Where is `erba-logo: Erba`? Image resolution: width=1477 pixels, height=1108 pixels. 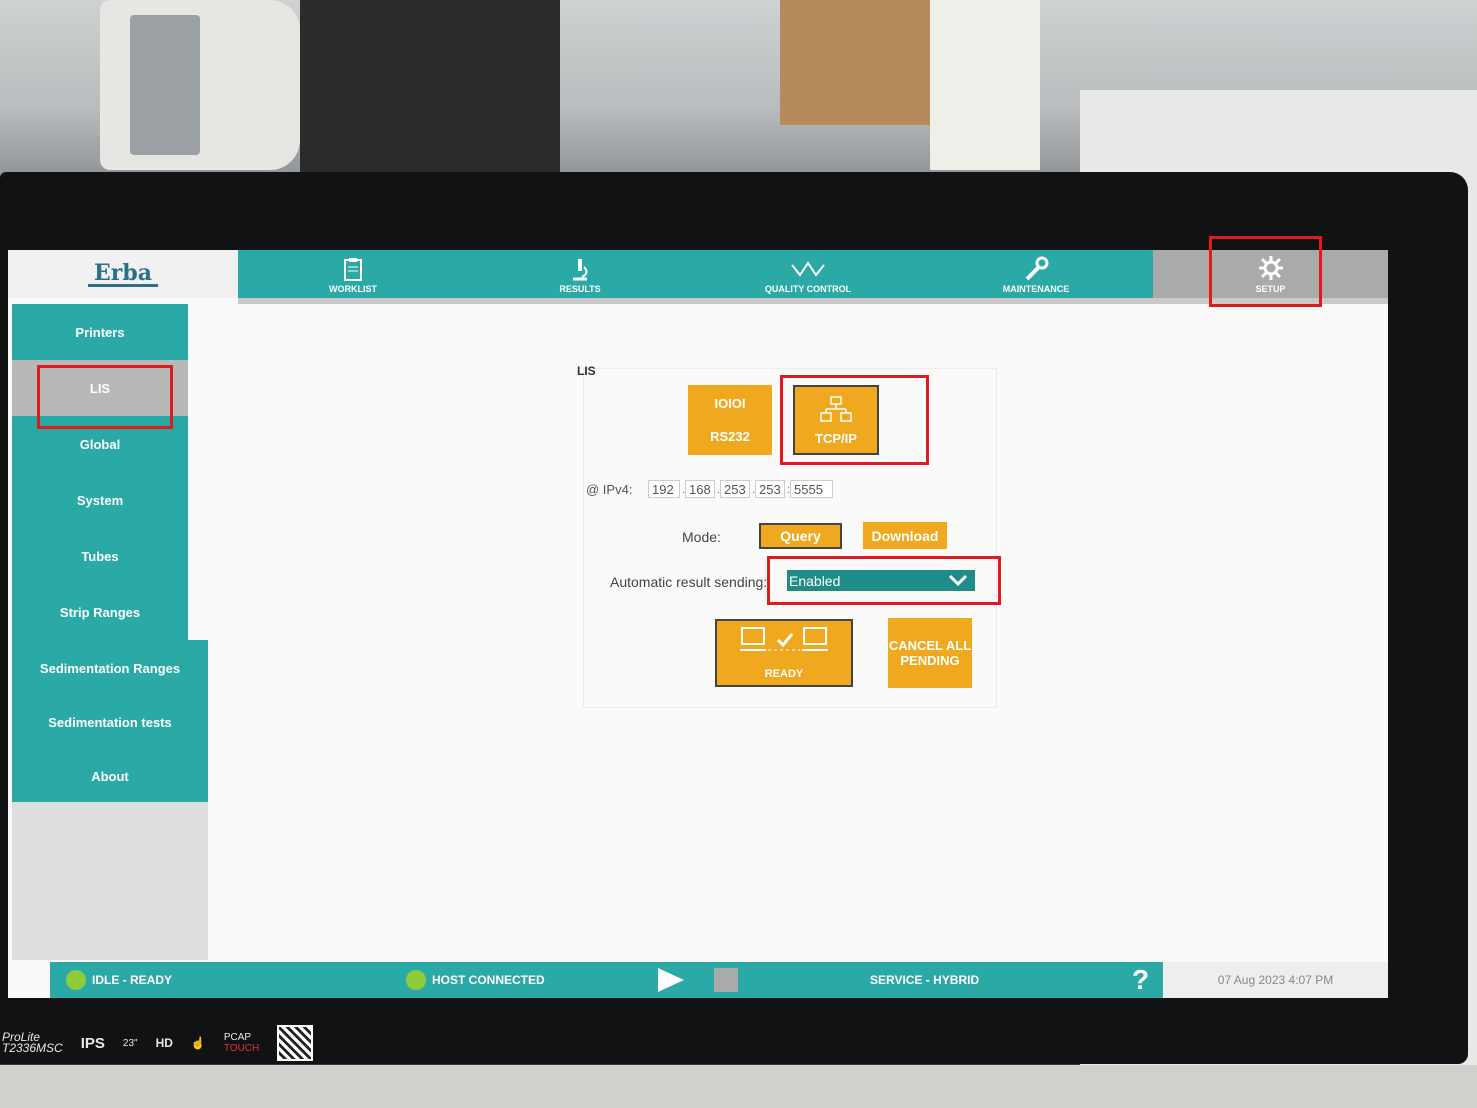 erba-logo: Erba is located at coordinates (123, 274).